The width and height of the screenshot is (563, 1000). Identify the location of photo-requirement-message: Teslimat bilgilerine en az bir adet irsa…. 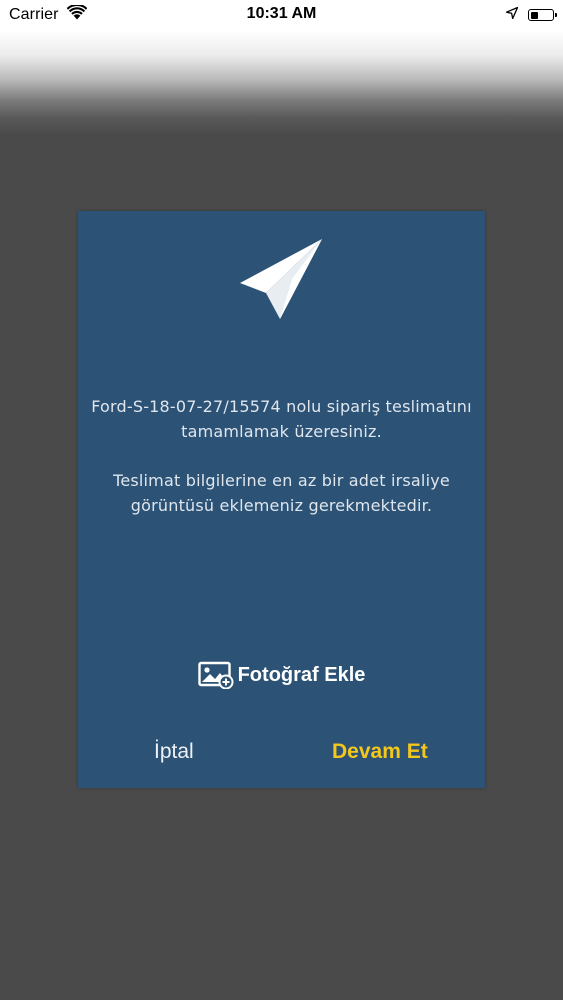
(281, 493).